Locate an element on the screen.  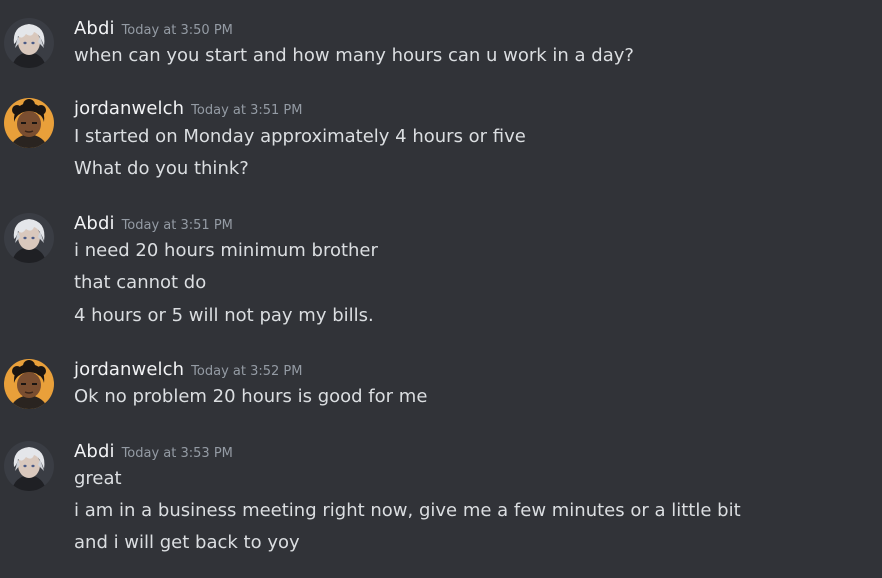
message-header: Abdi Today at 3:51 PM is located at coordinates (153, 224).